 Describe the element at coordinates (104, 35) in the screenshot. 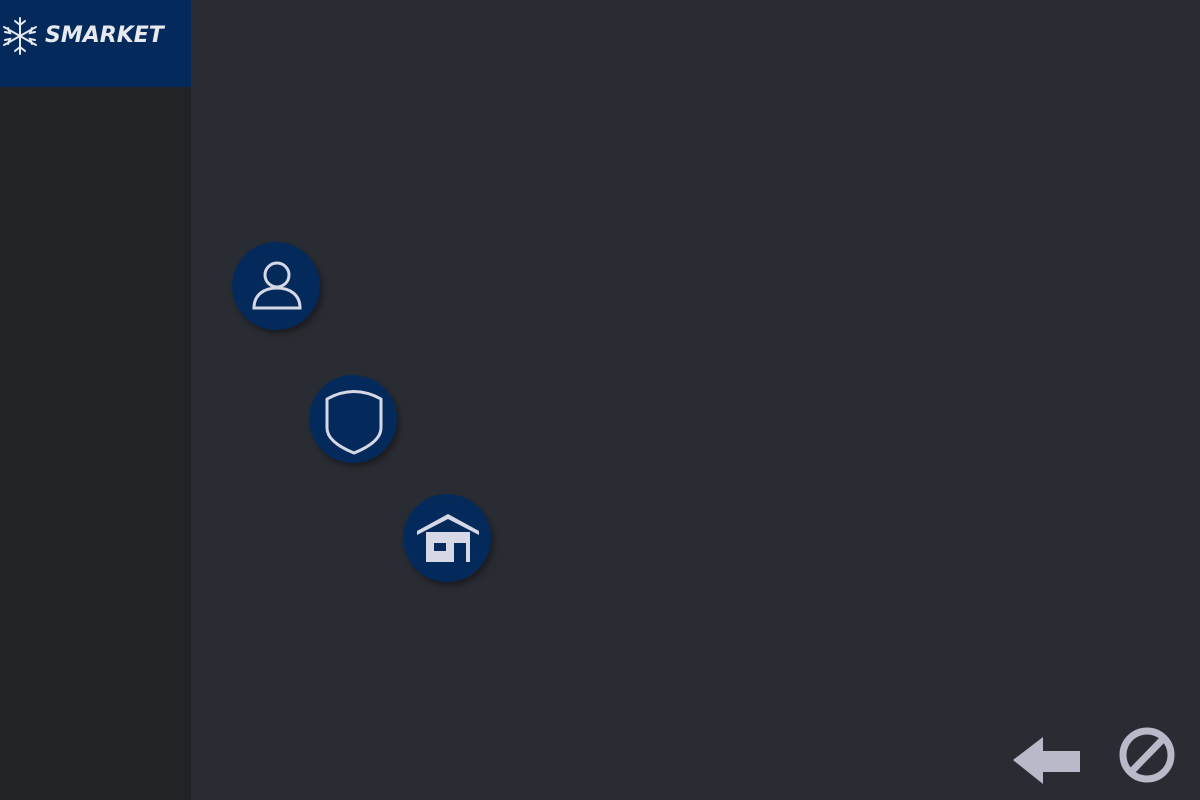

I see `brand-name: SMARKET` at that location.